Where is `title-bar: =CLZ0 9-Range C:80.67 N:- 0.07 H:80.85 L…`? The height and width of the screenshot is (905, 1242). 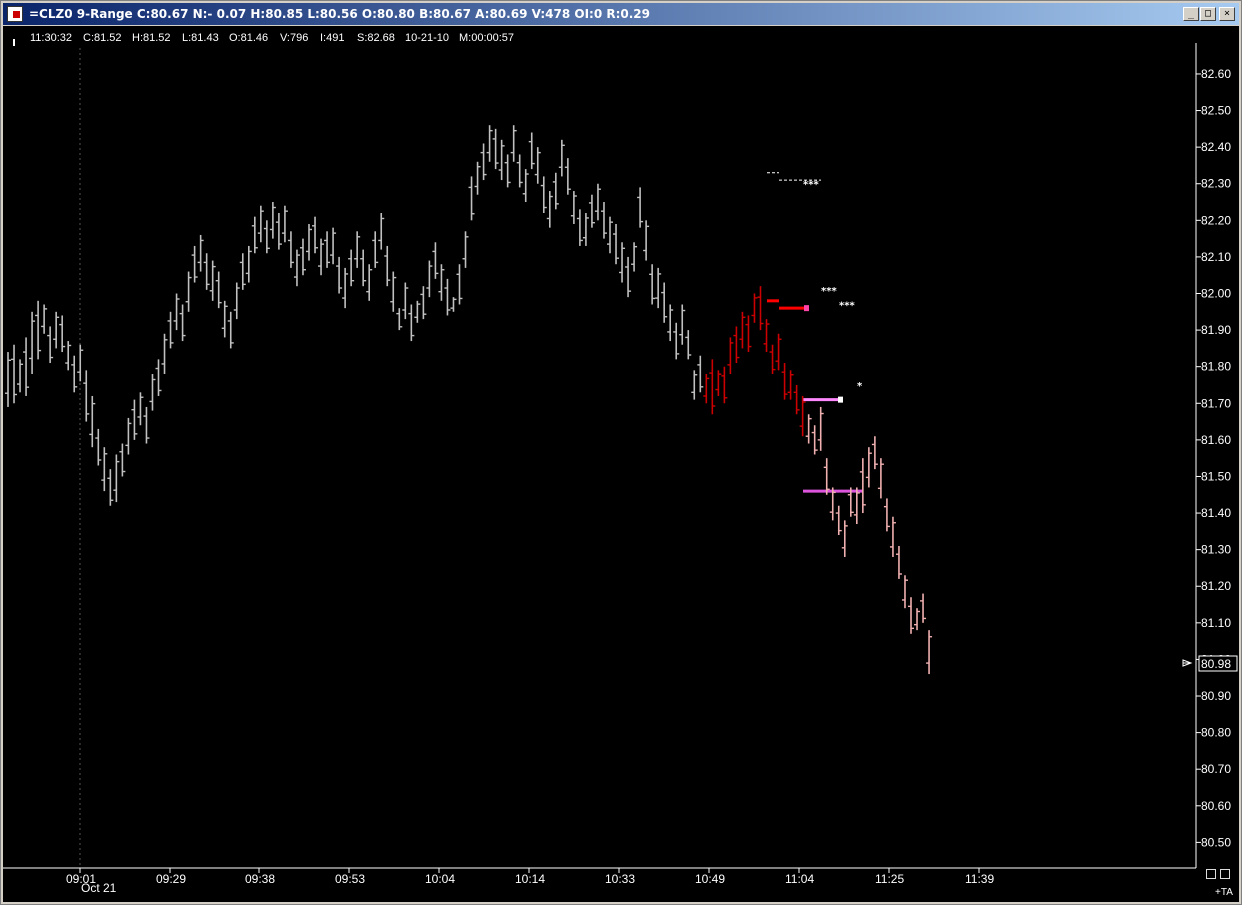 title-bar: =CLZ0 9-Range C:80.67 N:- 0.07 H:80.85 L… is located at coordinates (621, 14).